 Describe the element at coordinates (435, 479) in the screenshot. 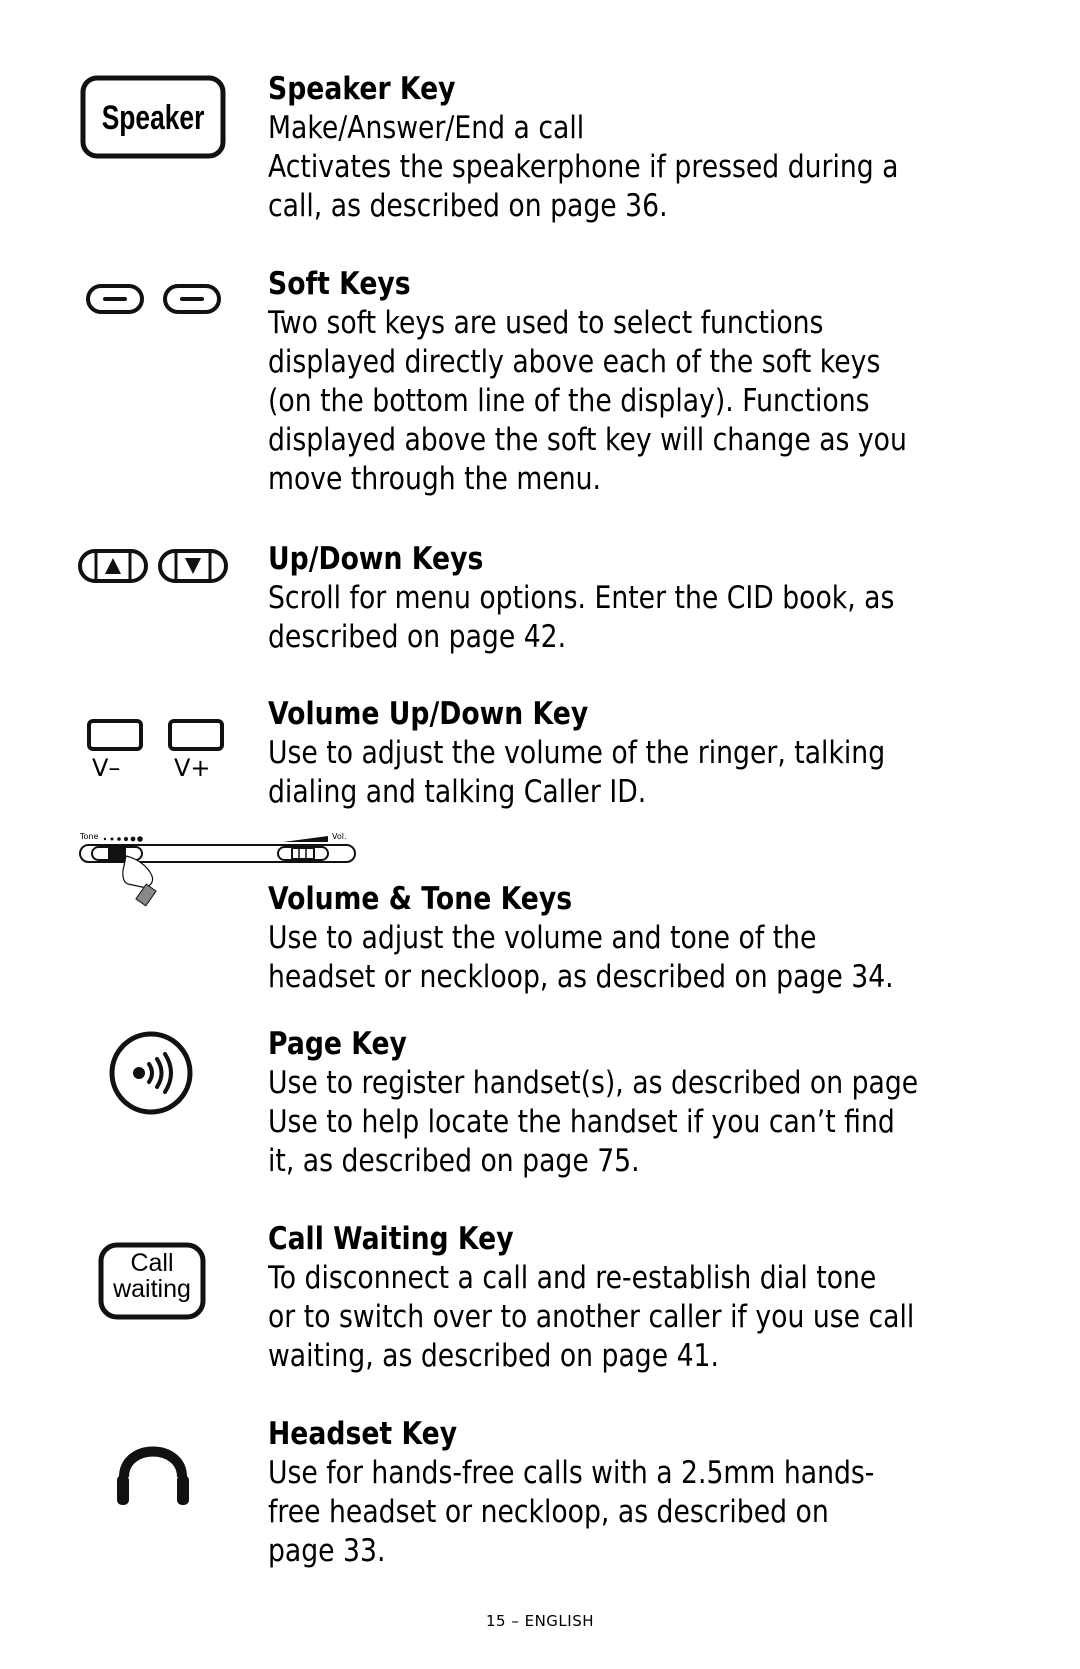

I see `section-text: move through the menu.` at that location.